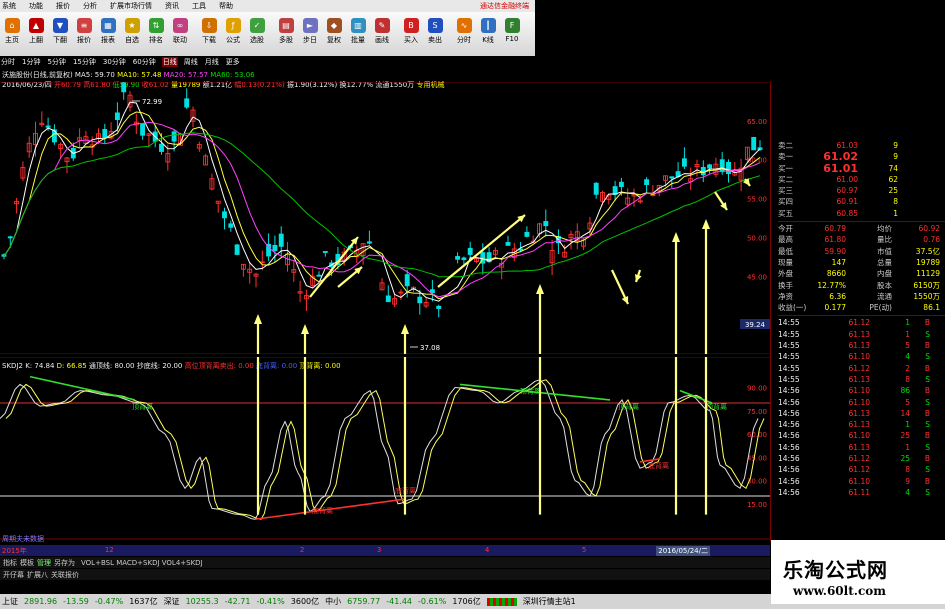 Image resolution: width=945 pixels, height=609 pixels. I want to click on stat-label: 现量, so click(785, 262).